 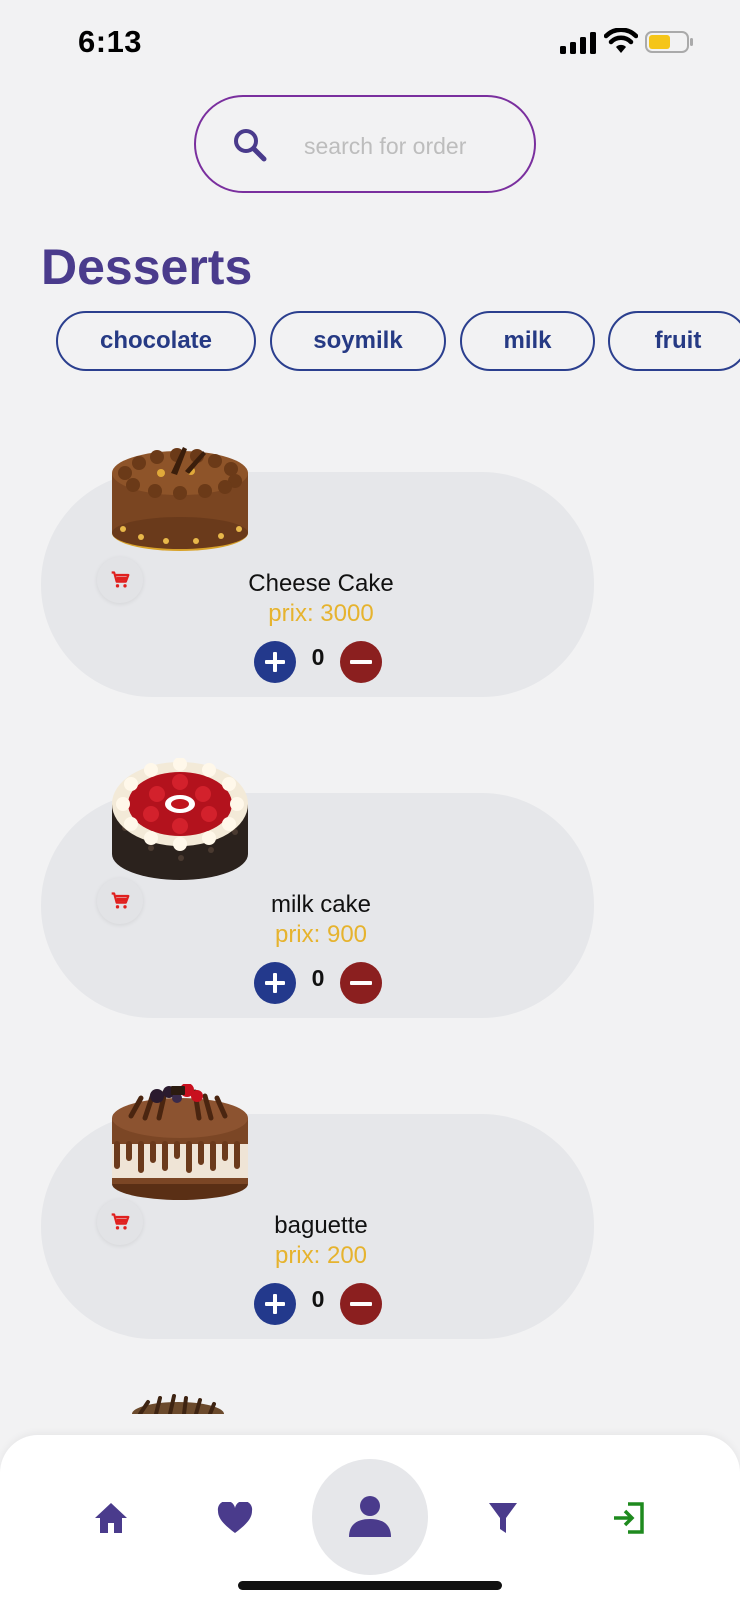 I want to click on bottom-navigation, so click(x=370, y=1517).